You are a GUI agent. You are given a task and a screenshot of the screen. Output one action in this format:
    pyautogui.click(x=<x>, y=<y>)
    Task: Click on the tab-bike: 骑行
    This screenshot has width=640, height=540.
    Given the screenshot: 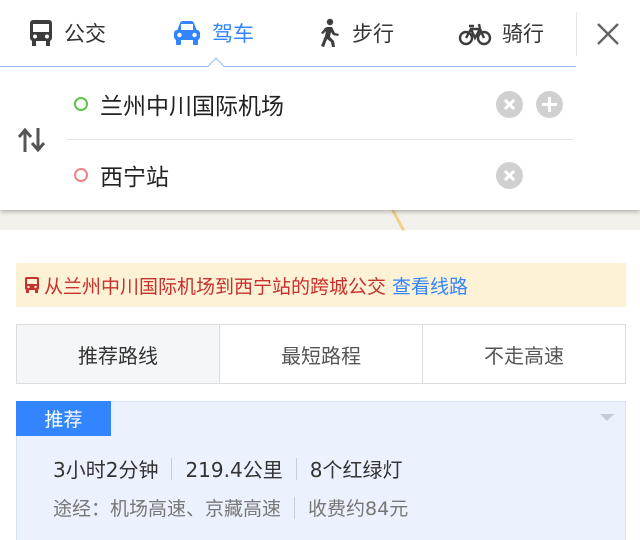 What is the action you would take?
    pyautogui.click(x=501, y=33)
    